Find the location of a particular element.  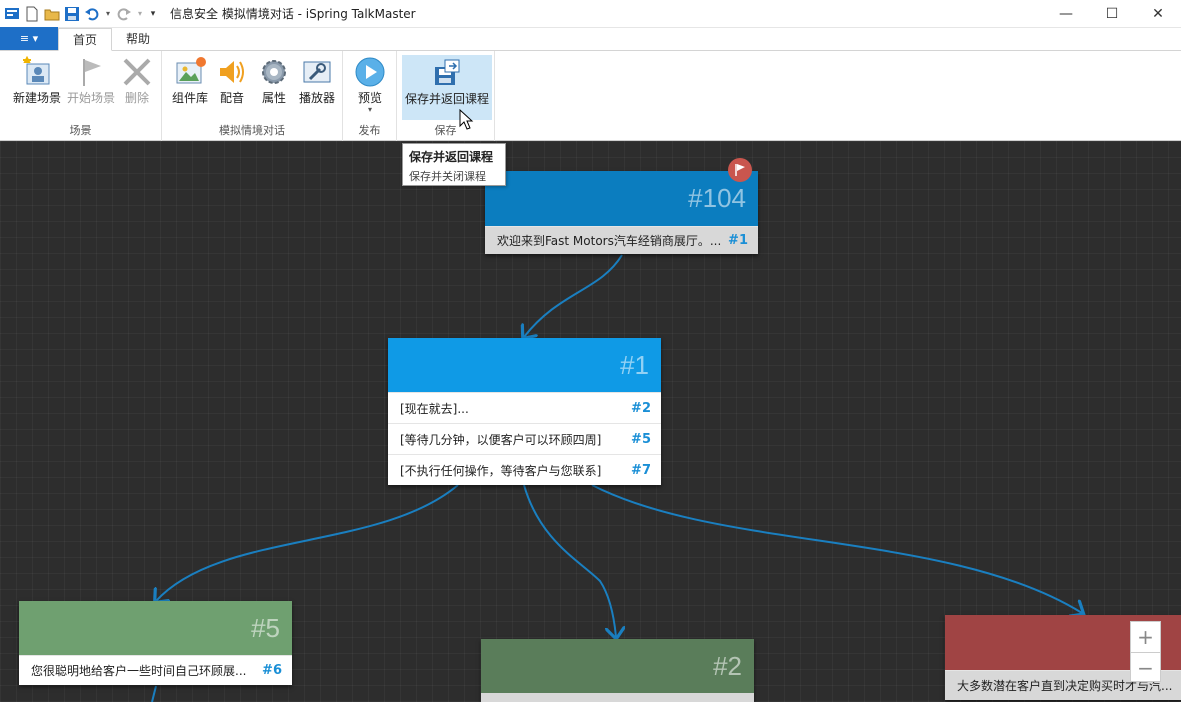

window-title: 信息安全 模拟情境对话 - iSpring TalkMaster is located at coordinates (293, 14).